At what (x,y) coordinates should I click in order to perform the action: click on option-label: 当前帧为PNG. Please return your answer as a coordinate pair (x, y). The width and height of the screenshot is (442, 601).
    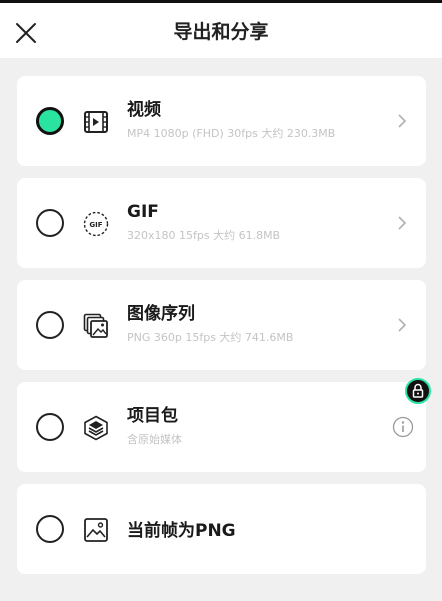
    Looking at the image, I should click on (181, 531).